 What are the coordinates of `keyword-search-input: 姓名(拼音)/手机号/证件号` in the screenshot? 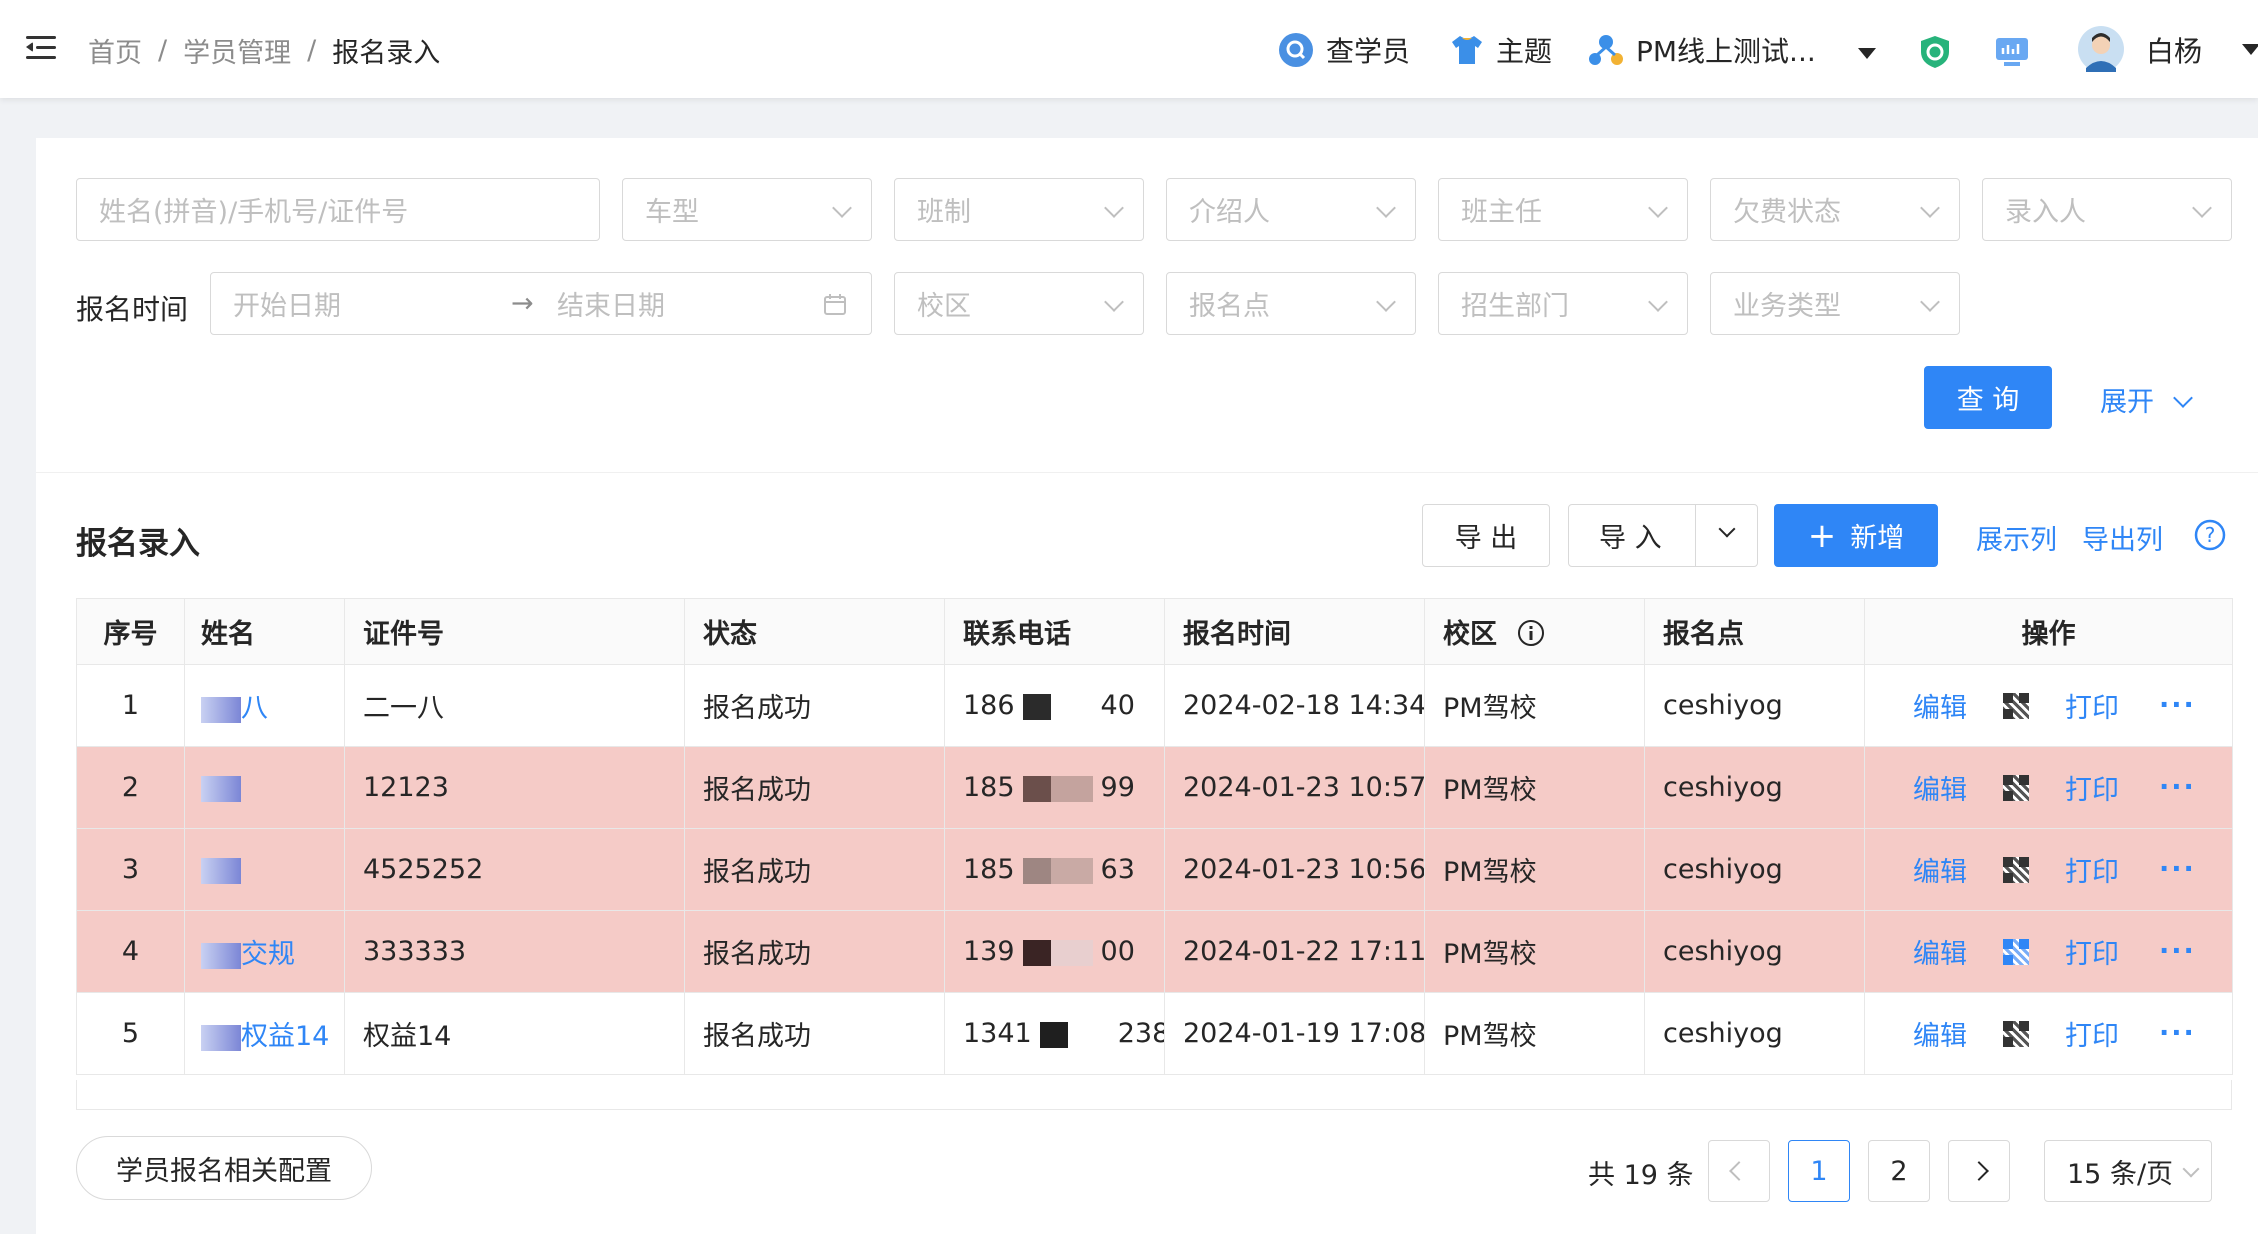 It's located at (338, 209).